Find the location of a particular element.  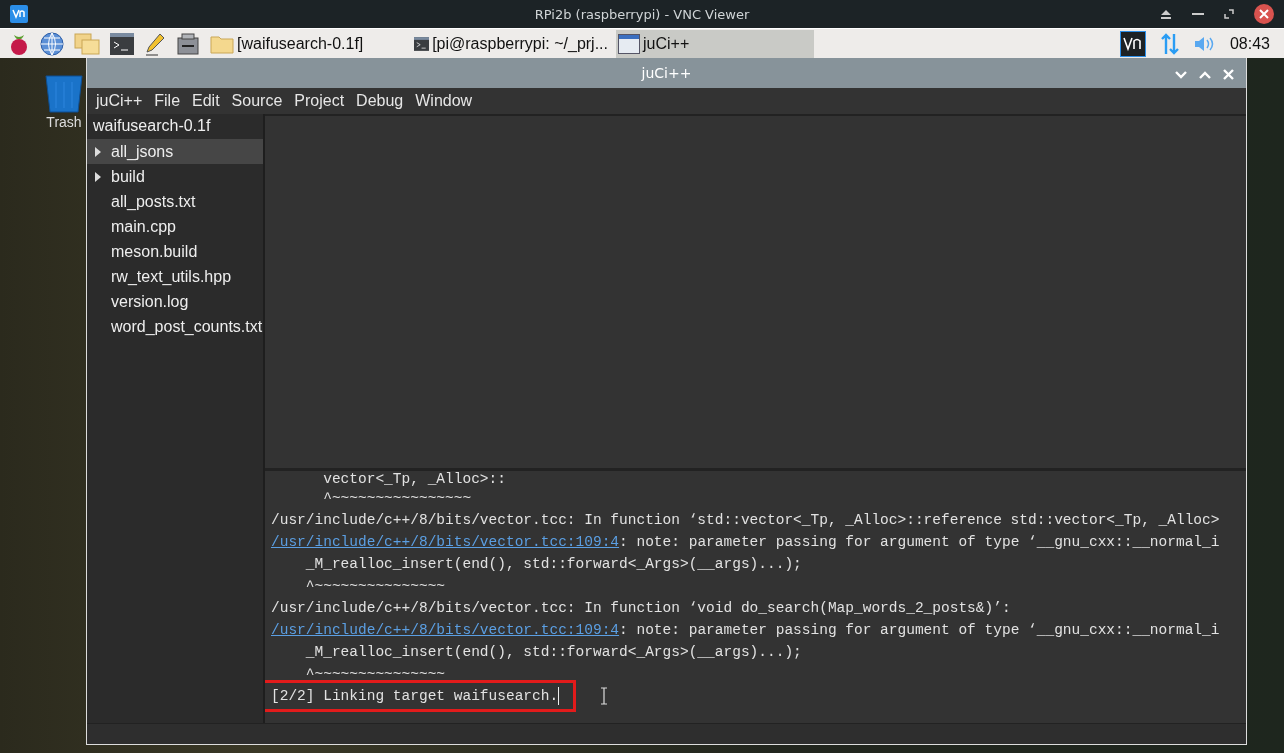

file-tree-item: main.cpp is located at coordinates (175, 226).